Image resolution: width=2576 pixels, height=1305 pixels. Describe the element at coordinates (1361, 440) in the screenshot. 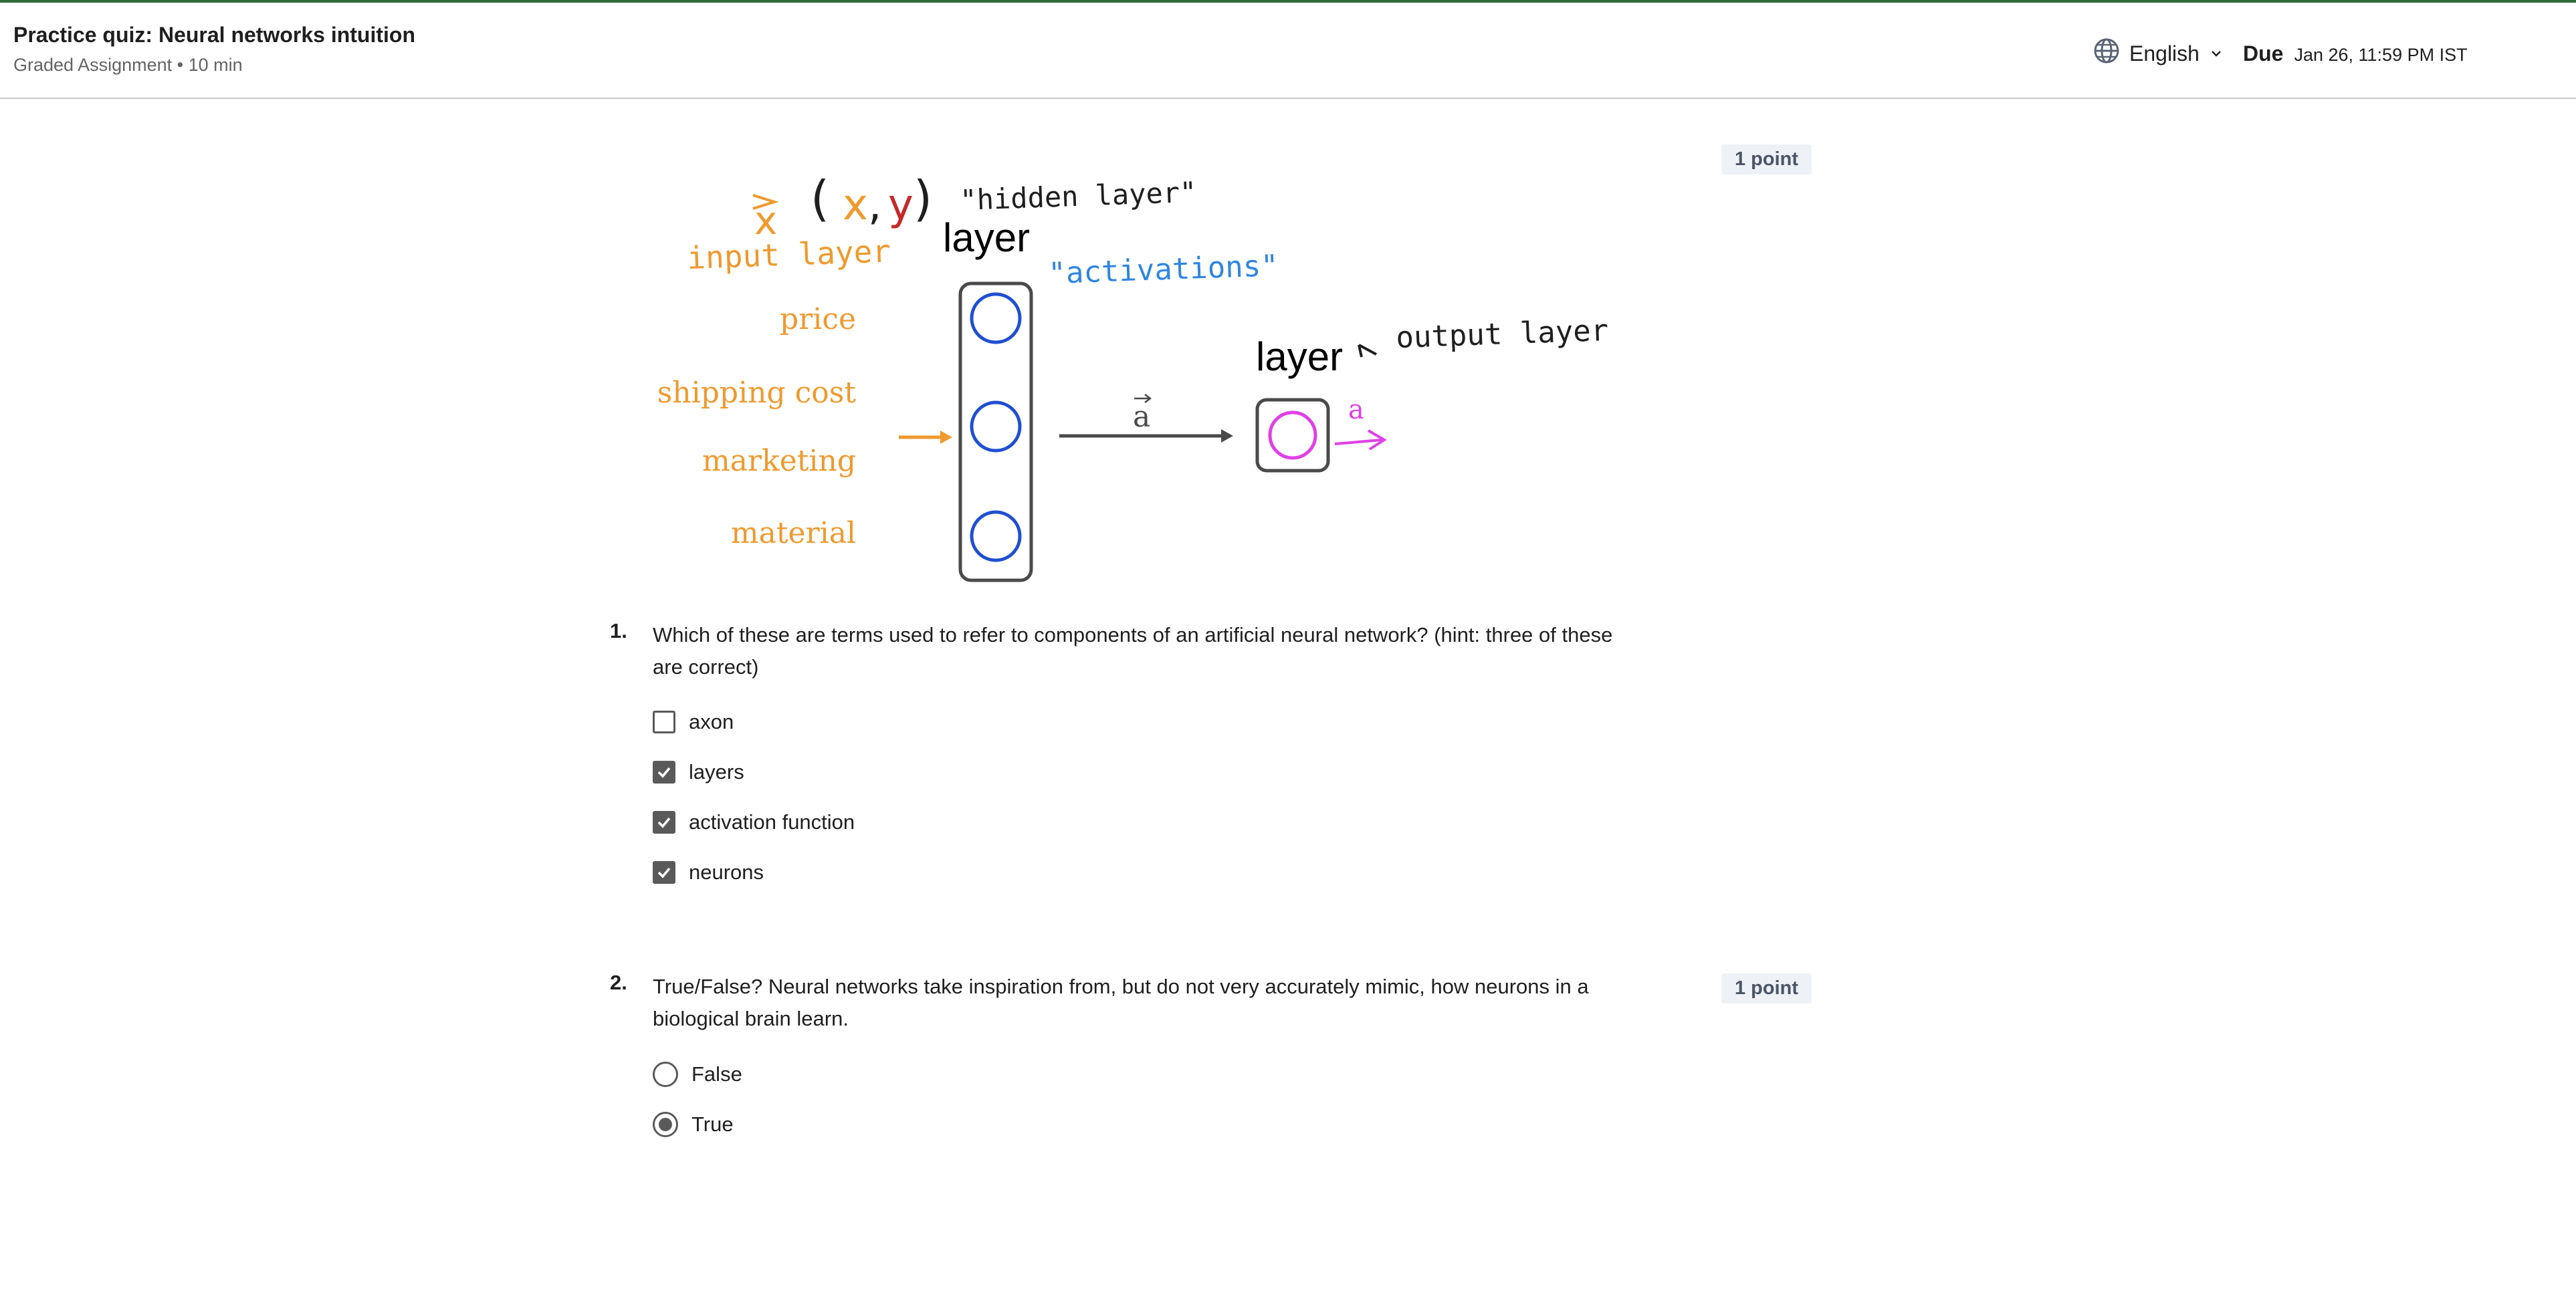

I see `output-arrow-icon` at that location.